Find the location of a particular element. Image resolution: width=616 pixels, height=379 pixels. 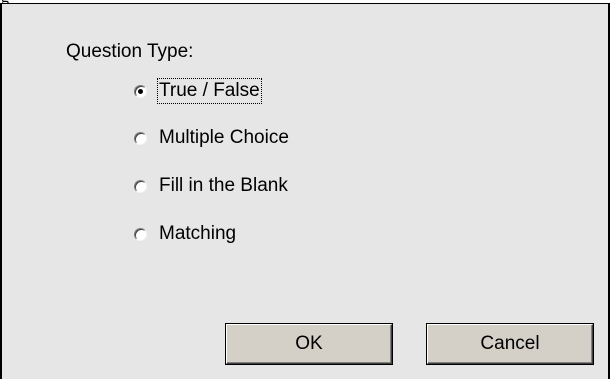

radio-matching is located at coordinates (140, 234).